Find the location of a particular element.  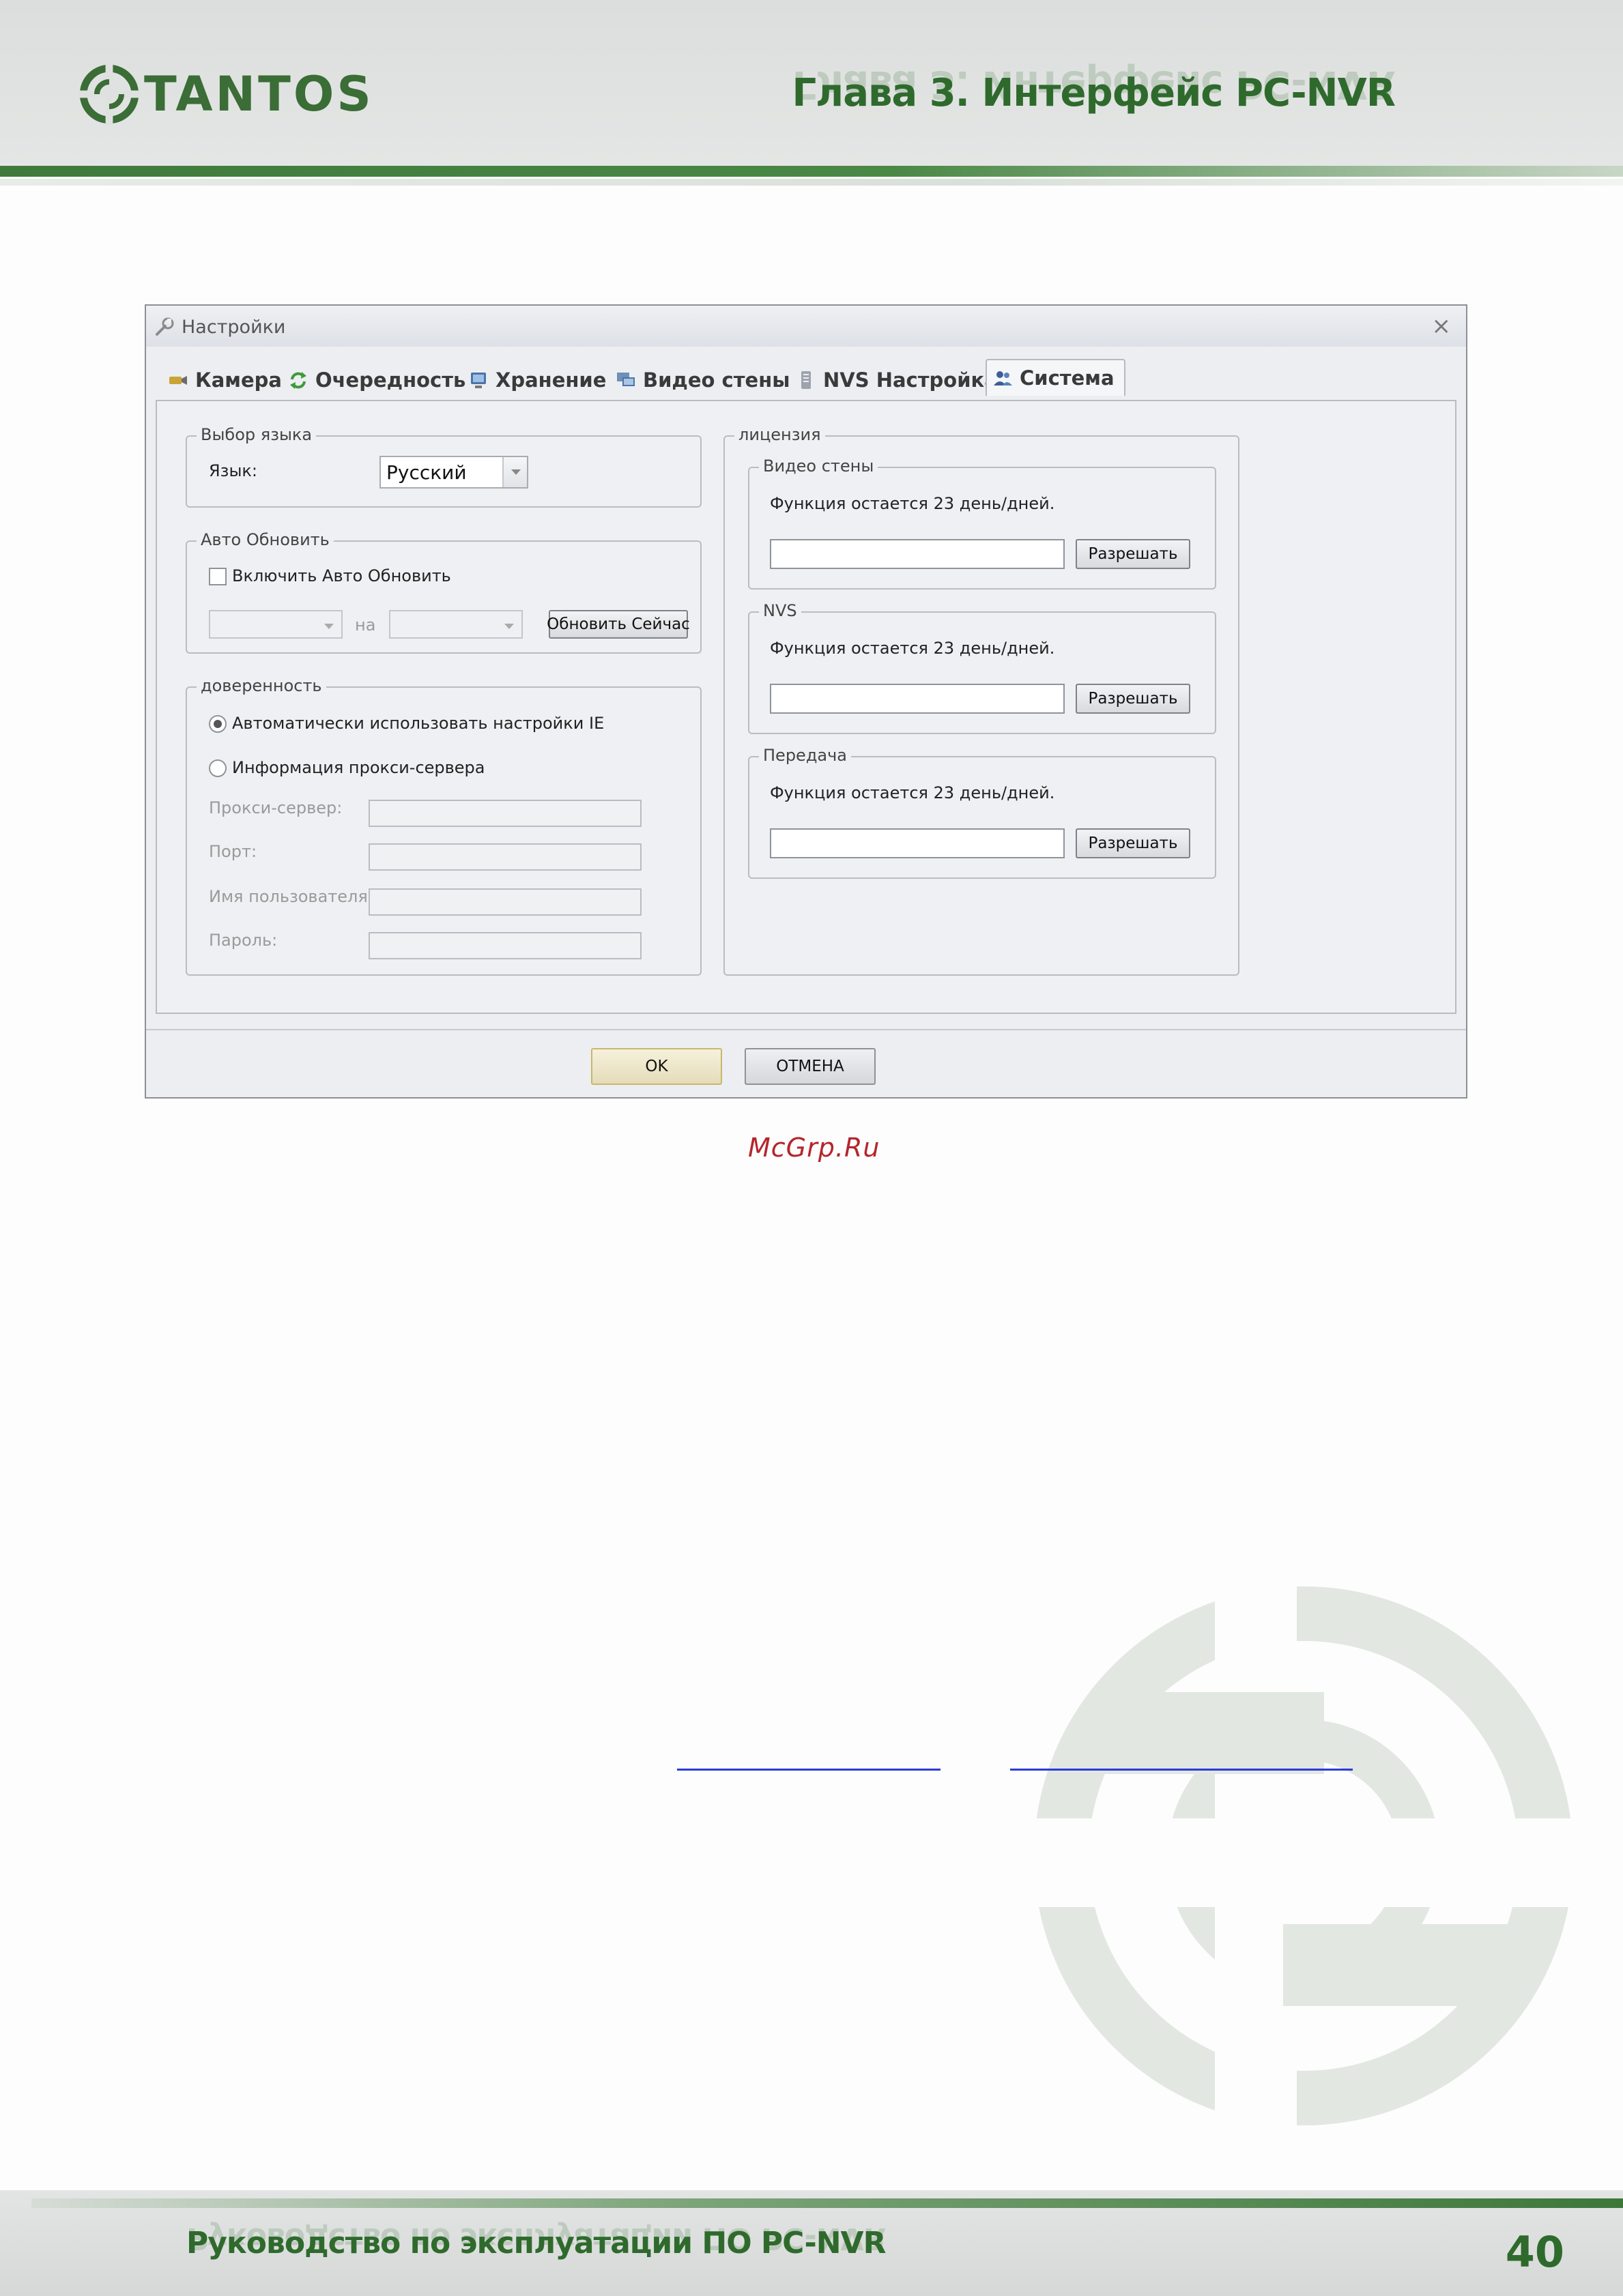

tab-nvs-settings: NVS Настройка is located at coordinates (897, 380).